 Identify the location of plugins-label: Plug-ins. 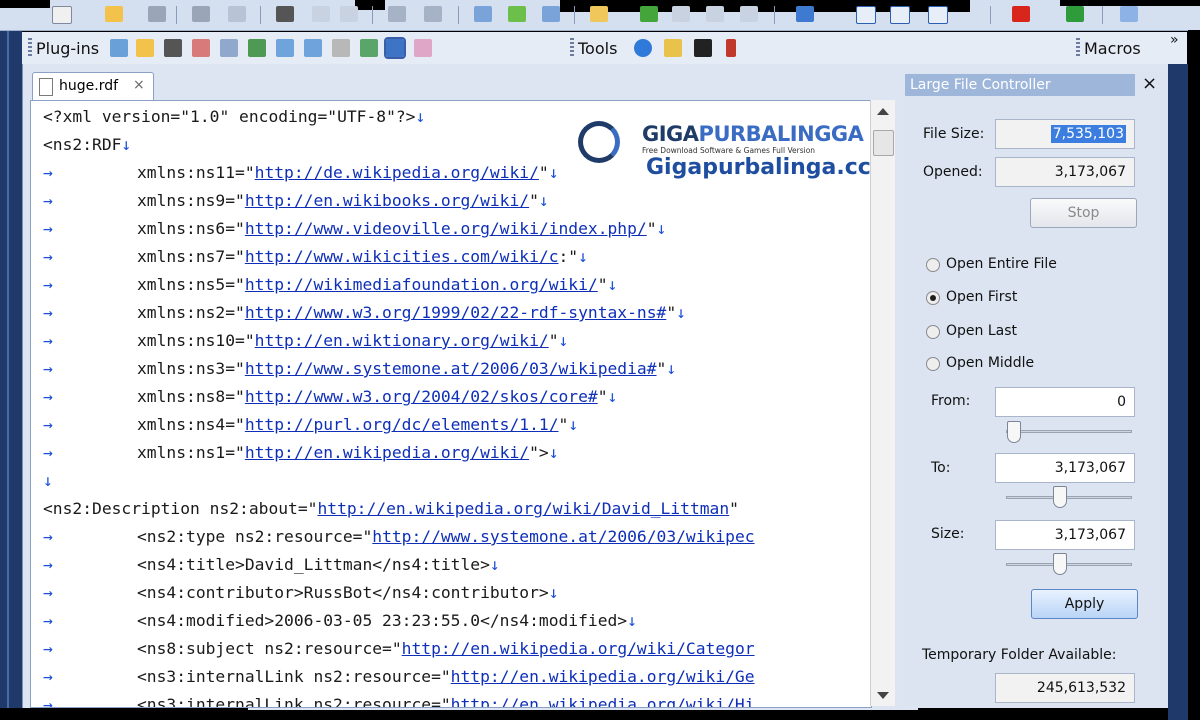
(67, 48).